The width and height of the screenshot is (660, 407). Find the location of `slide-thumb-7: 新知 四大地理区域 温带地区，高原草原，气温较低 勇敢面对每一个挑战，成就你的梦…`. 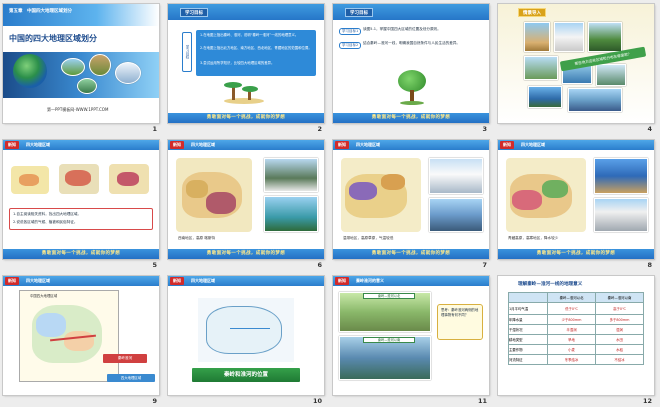

slide-thumb-7: 新知 四大地理区域 温带地区，高原草原，气温较低 勇敢面对每一个挑战，成就你的梦… is located at coordinates (412, 204).